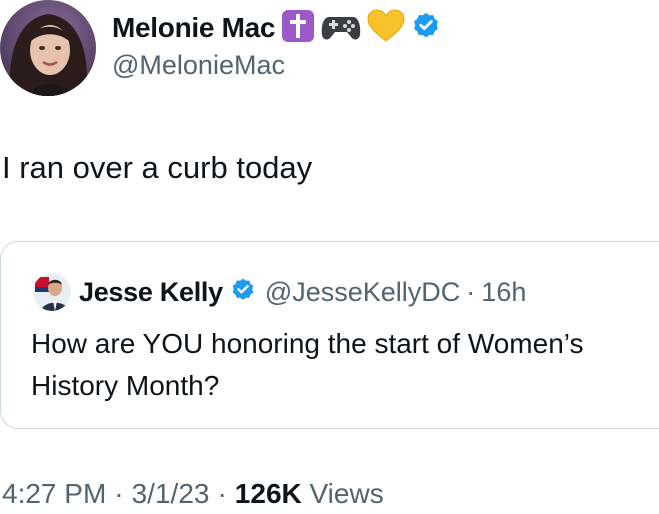  What do you see at coordinates (151, 292) in the screenshot?
I see `quoted-author-name: Jesse Kelly` at bounding box center [151, 292].